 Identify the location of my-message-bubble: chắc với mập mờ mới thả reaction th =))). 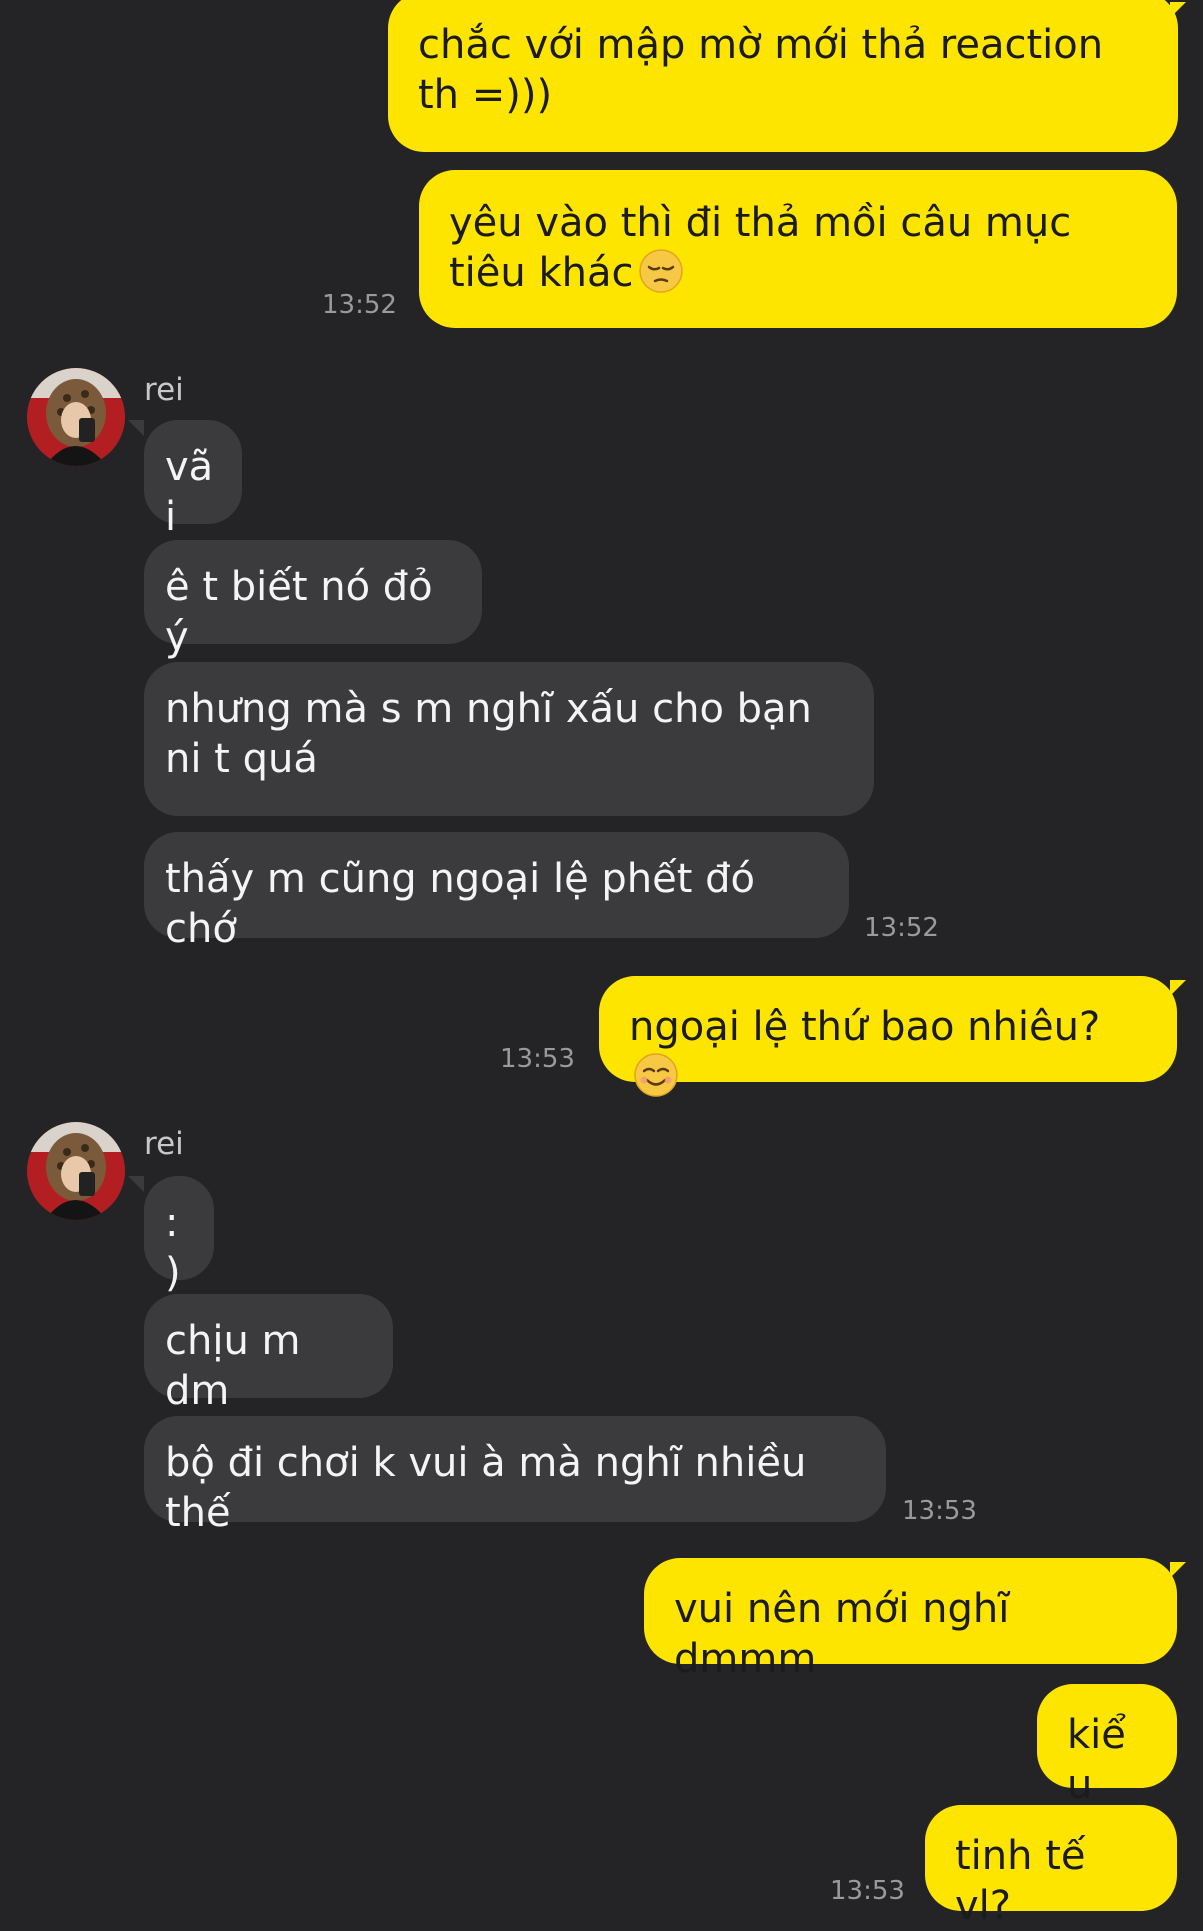
(783, 76).